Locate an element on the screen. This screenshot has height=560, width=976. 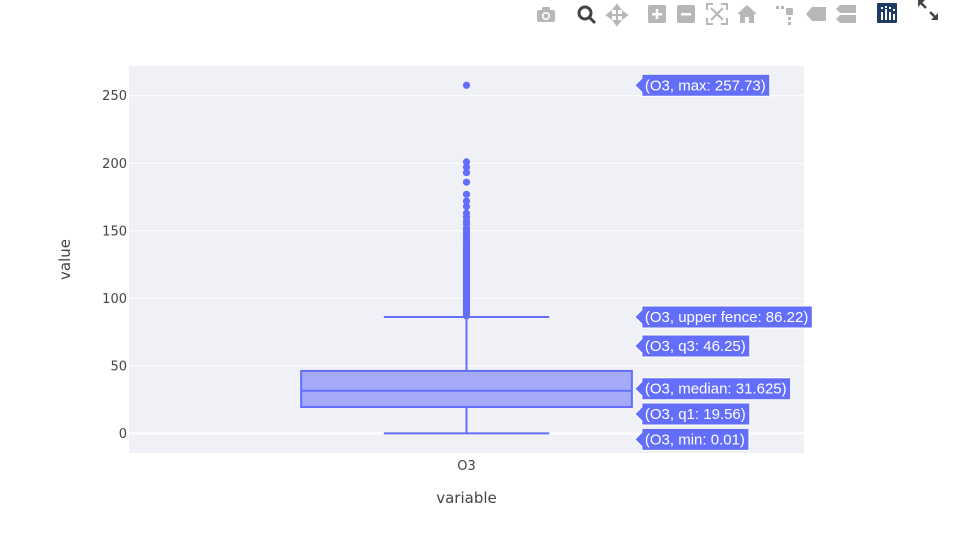
hover-label: (O3, median: 31.625) is located at coordinates (713, 389).